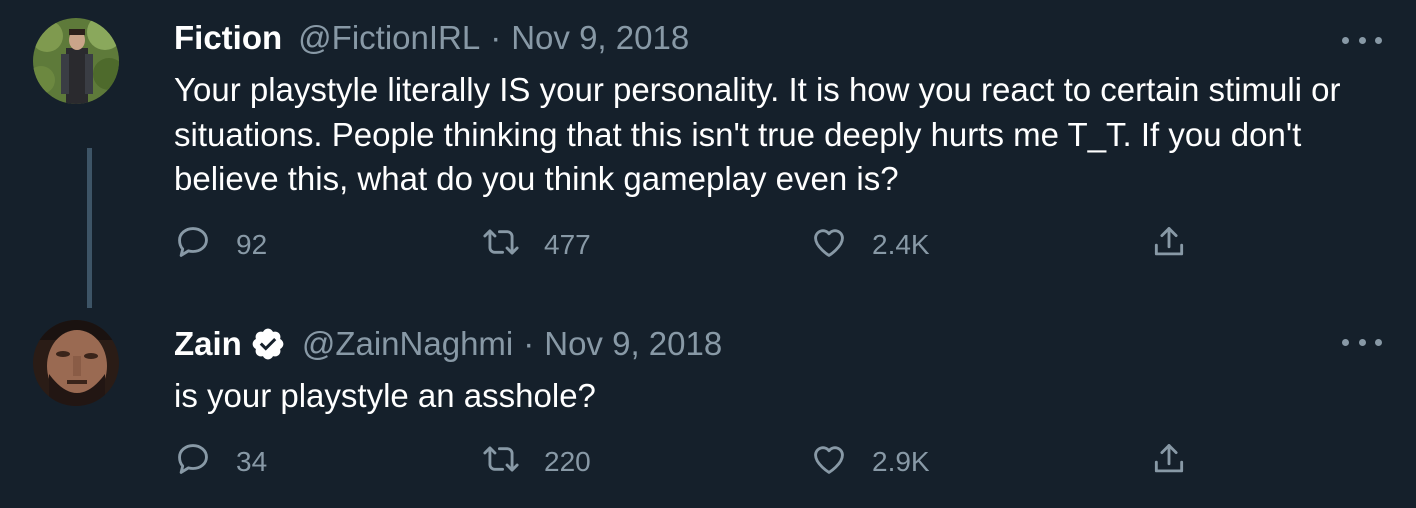 The width and height of the screenshot is (1416, 508). Describe the element at coordinates (870, 245) in the screenshot. I see `like-button: 2.4K` at that location.